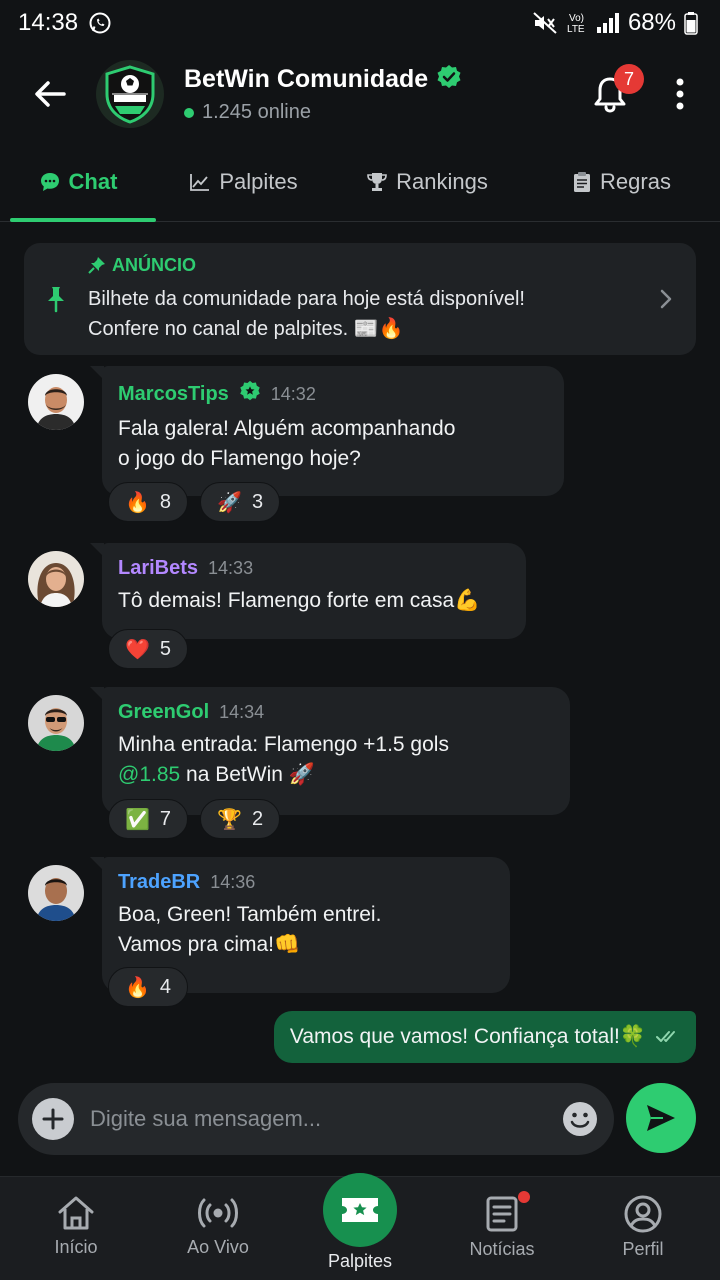  What do you see at coordinates (165, 818) in the screenshot?
I see `reaction-count: 7` at bounding box center [165, 818].